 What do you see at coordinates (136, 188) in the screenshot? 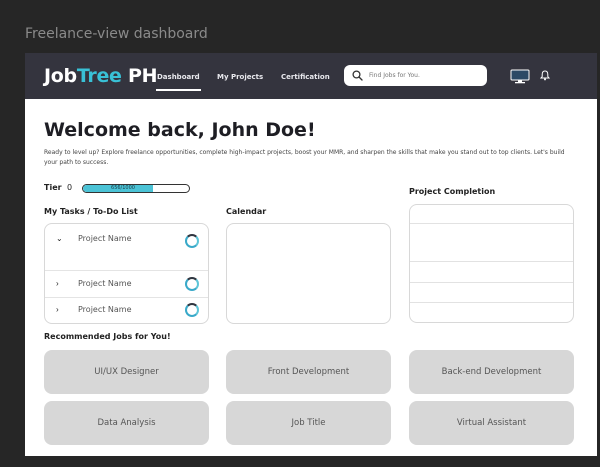
I see `tier-progress-bar: 656/1000` at bounding box center [136, 188].